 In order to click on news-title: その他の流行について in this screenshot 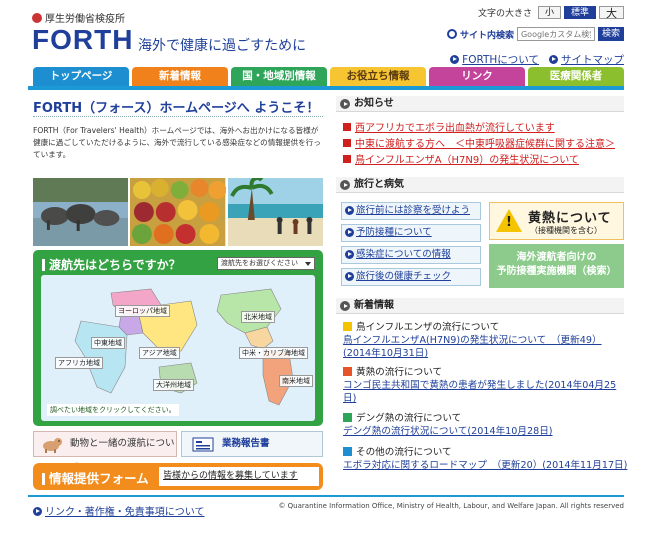, I will do `click(404, 452)`.